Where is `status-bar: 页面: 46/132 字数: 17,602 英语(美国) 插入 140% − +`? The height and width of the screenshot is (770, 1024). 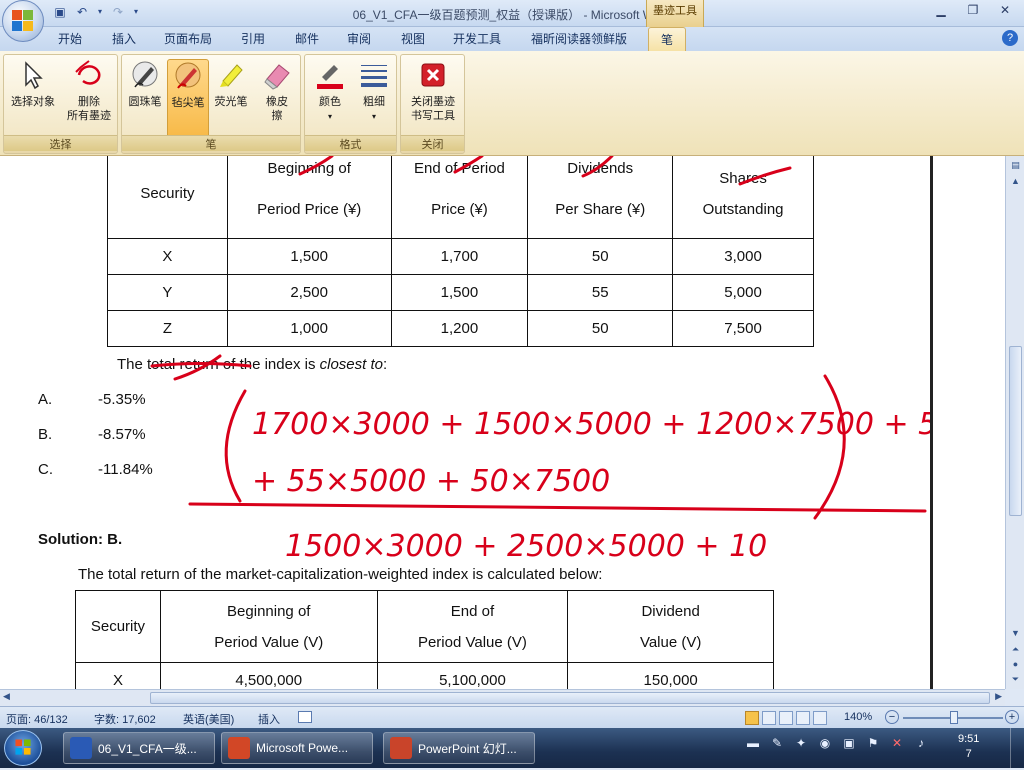 status-bar: 页面: 46/132 字数: 17,602 英语(美国) 插入 140% − + is located at coordinates (512, 717).